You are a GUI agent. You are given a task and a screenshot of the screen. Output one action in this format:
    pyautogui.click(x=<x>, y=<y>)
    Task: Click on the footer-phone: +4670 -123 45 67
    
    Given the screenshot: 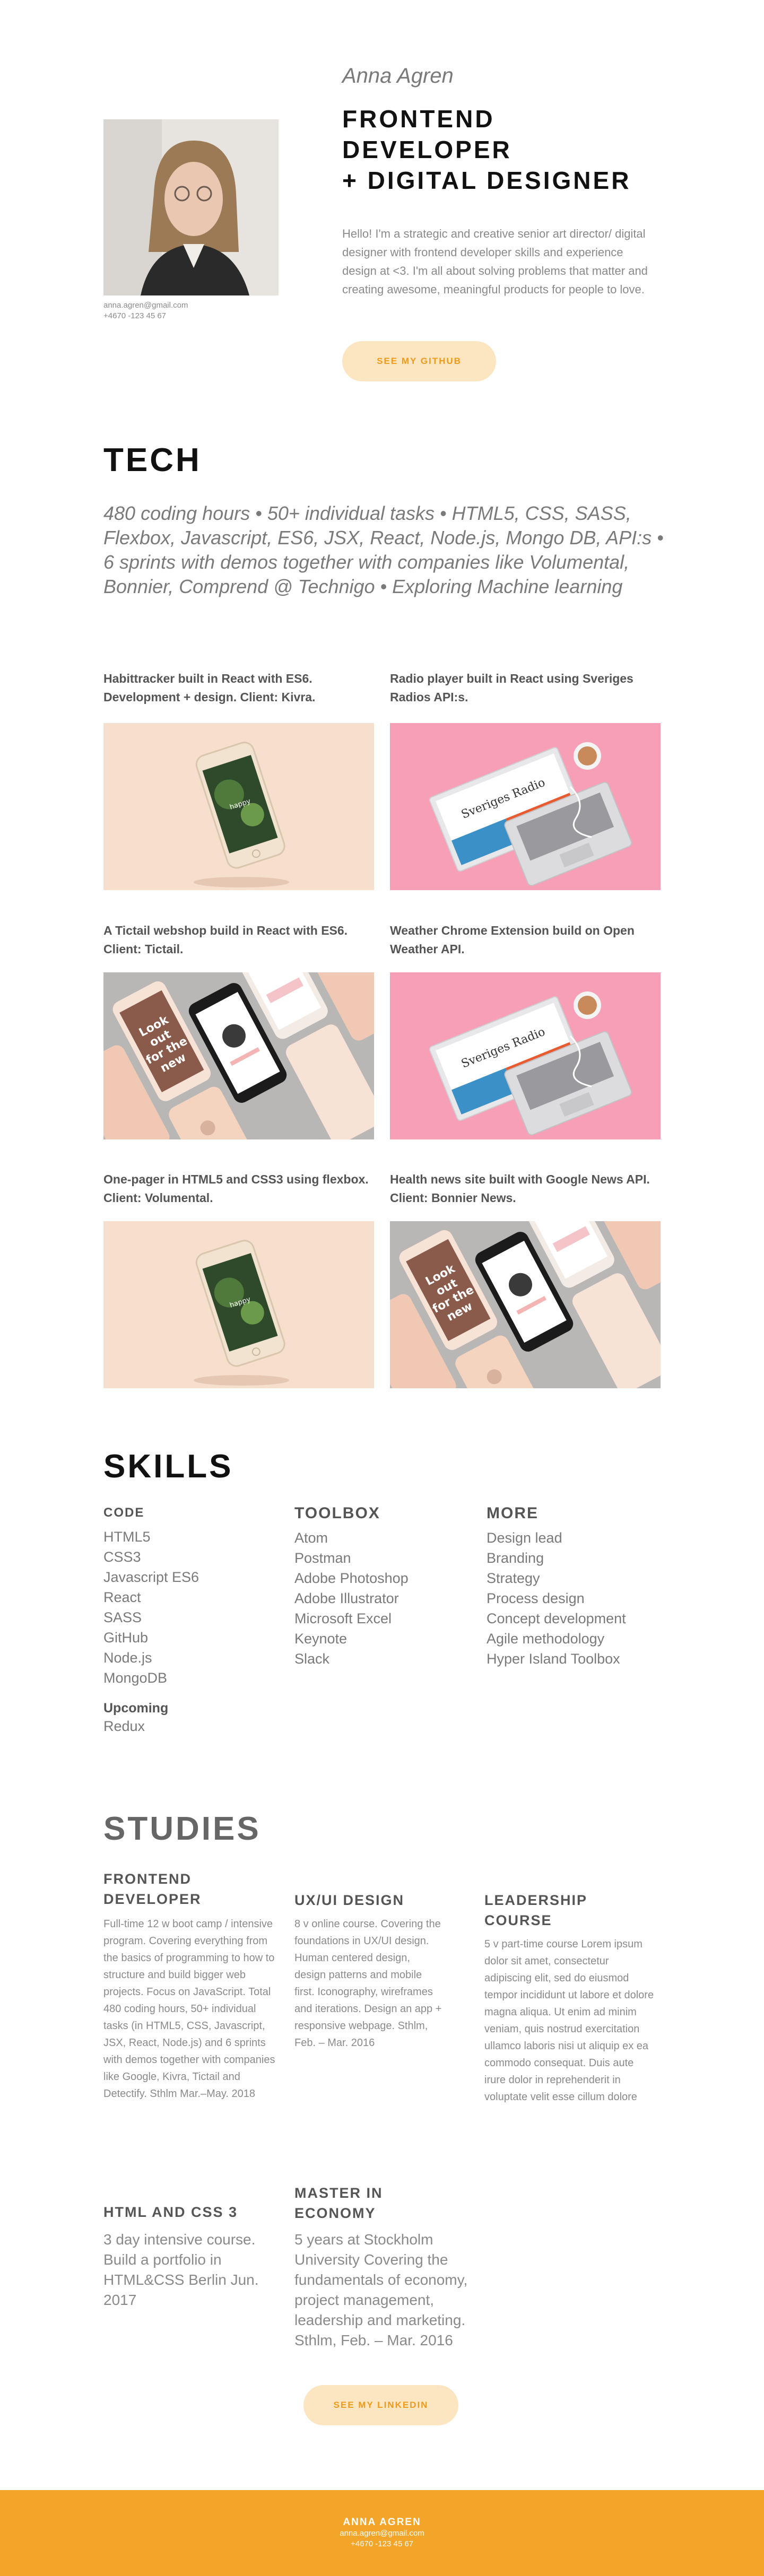 What is the action you would take?
    pyautogui.click(x=382, y=2543)
    